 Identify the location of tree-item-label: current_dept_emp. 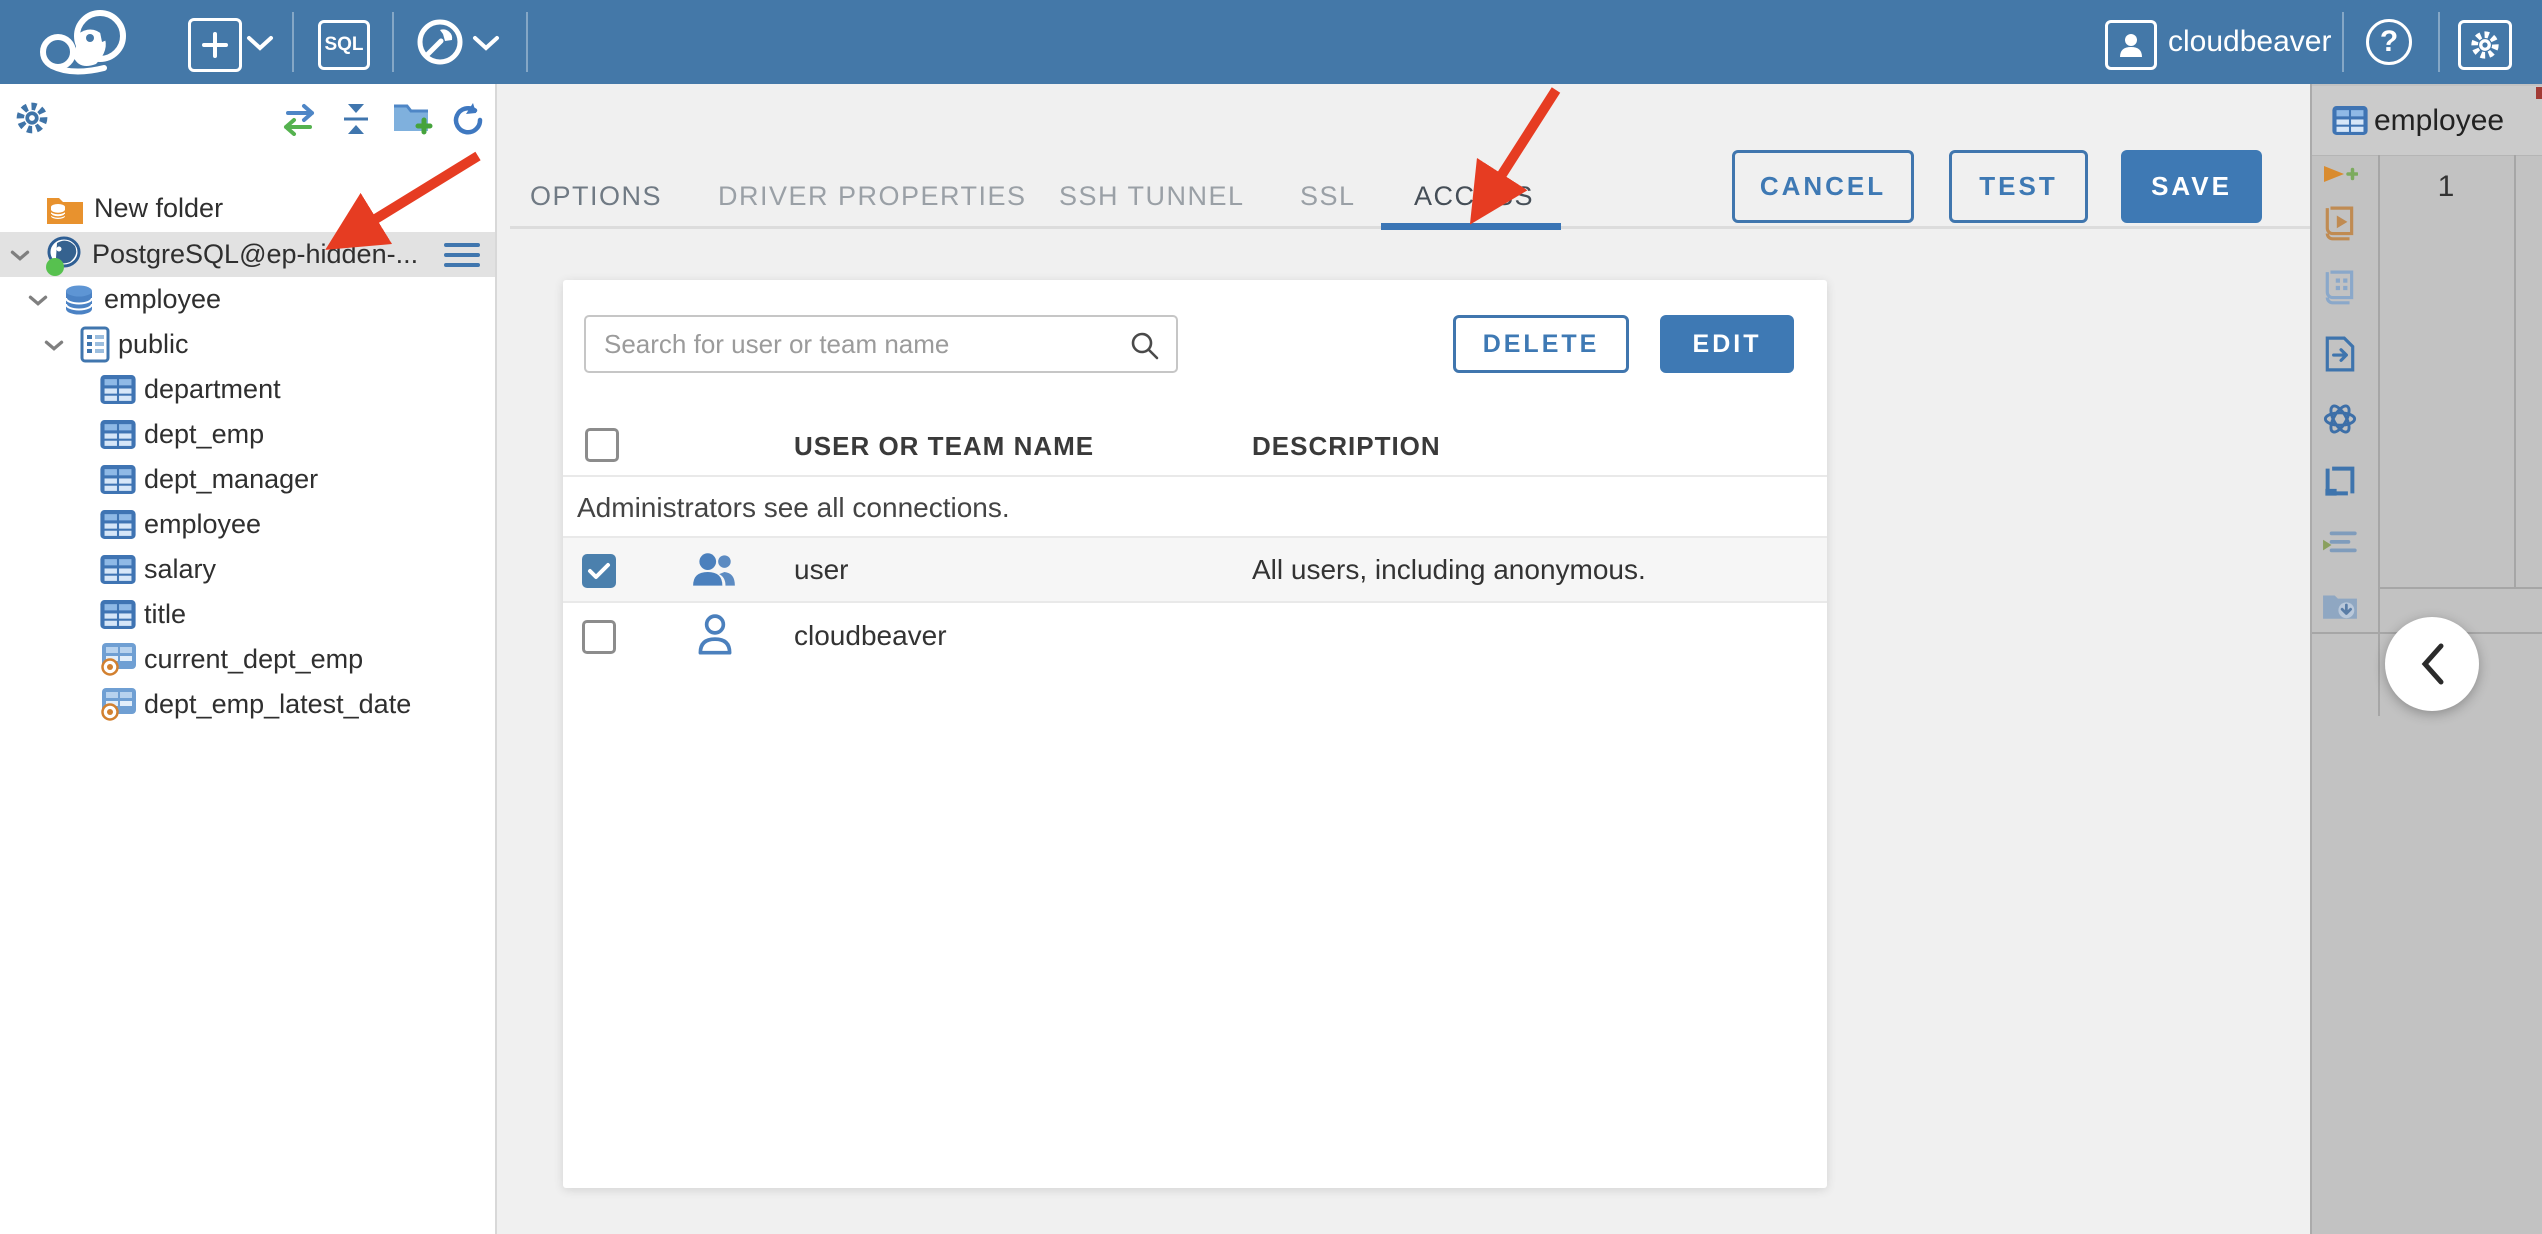
(254, 659).